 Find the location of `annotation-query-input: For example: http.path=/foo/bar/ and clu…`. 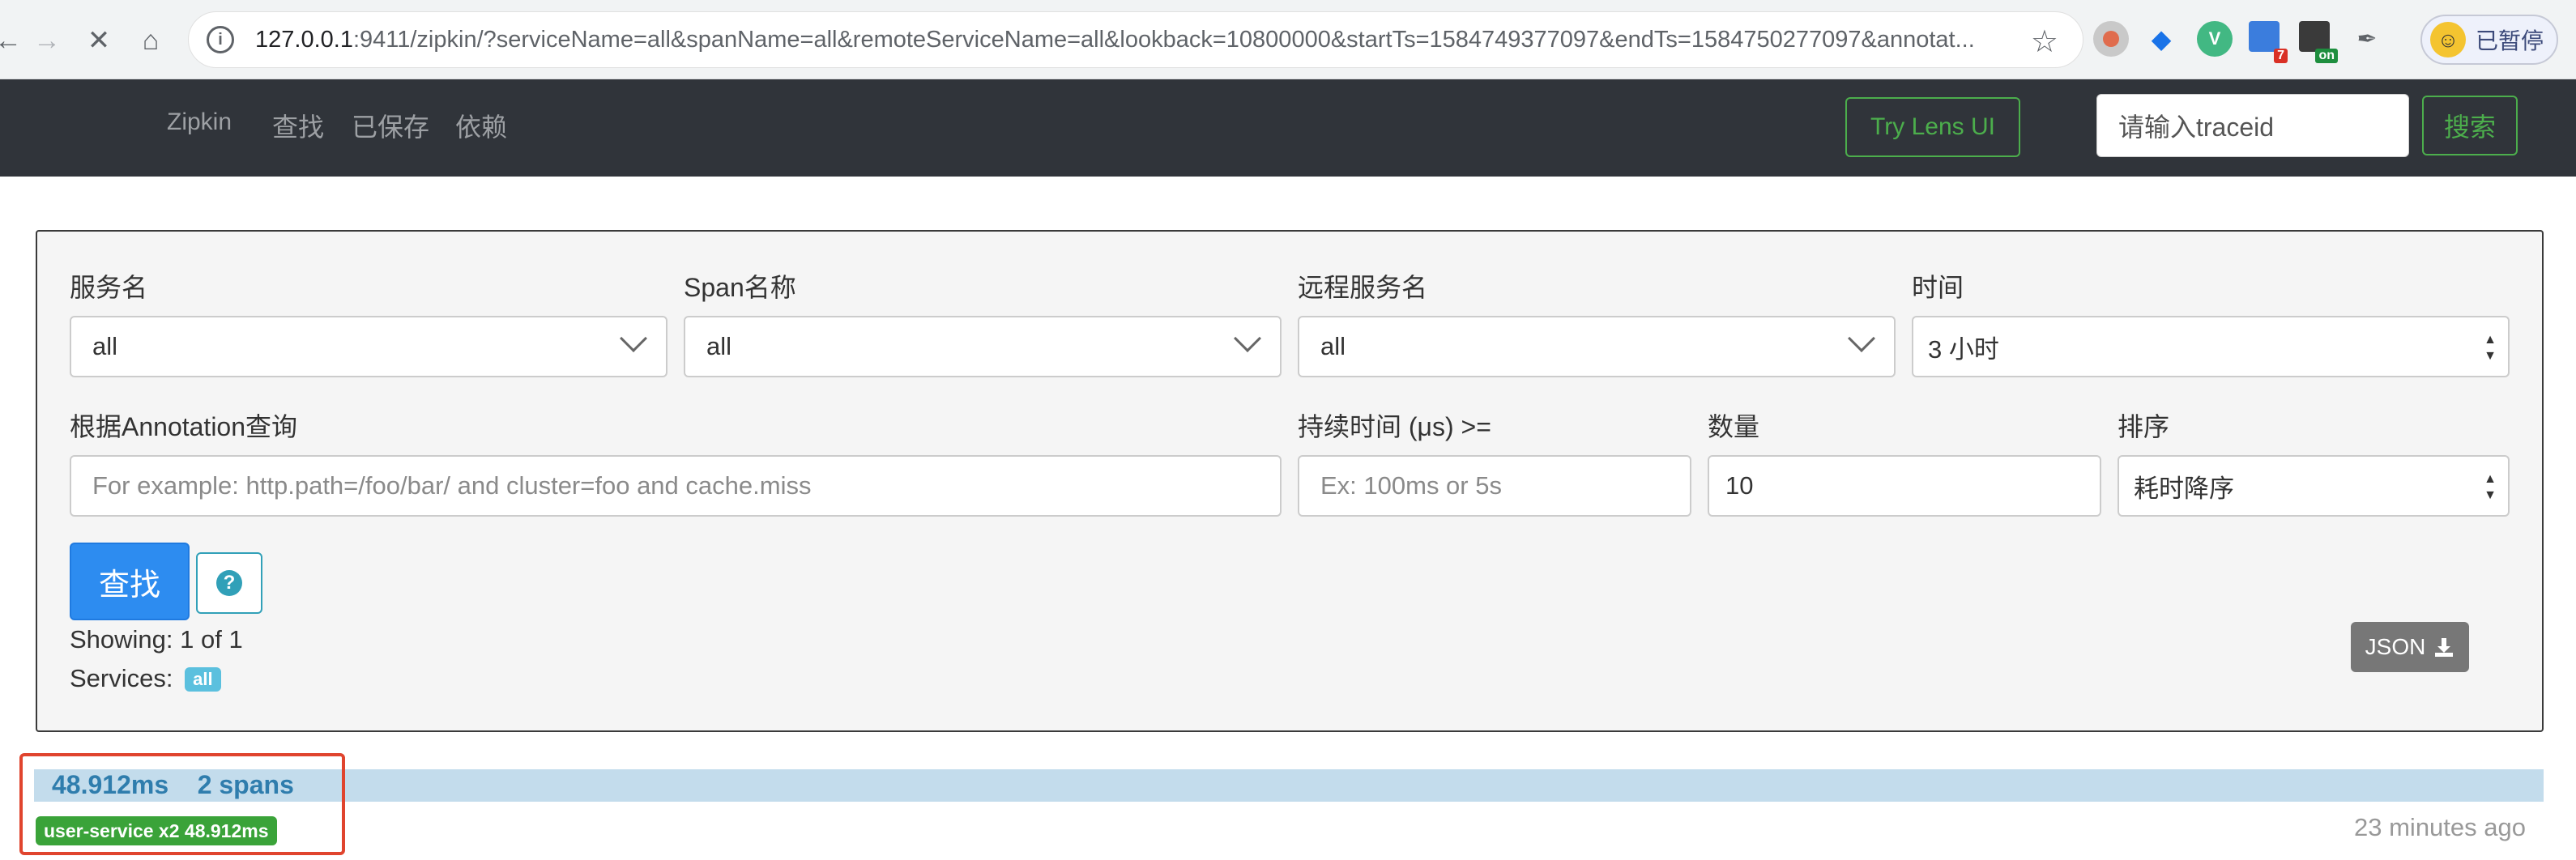

annotation-query-input: For example: http.path=/foo/bar/ and clu… is located at coordinates (676, 486).